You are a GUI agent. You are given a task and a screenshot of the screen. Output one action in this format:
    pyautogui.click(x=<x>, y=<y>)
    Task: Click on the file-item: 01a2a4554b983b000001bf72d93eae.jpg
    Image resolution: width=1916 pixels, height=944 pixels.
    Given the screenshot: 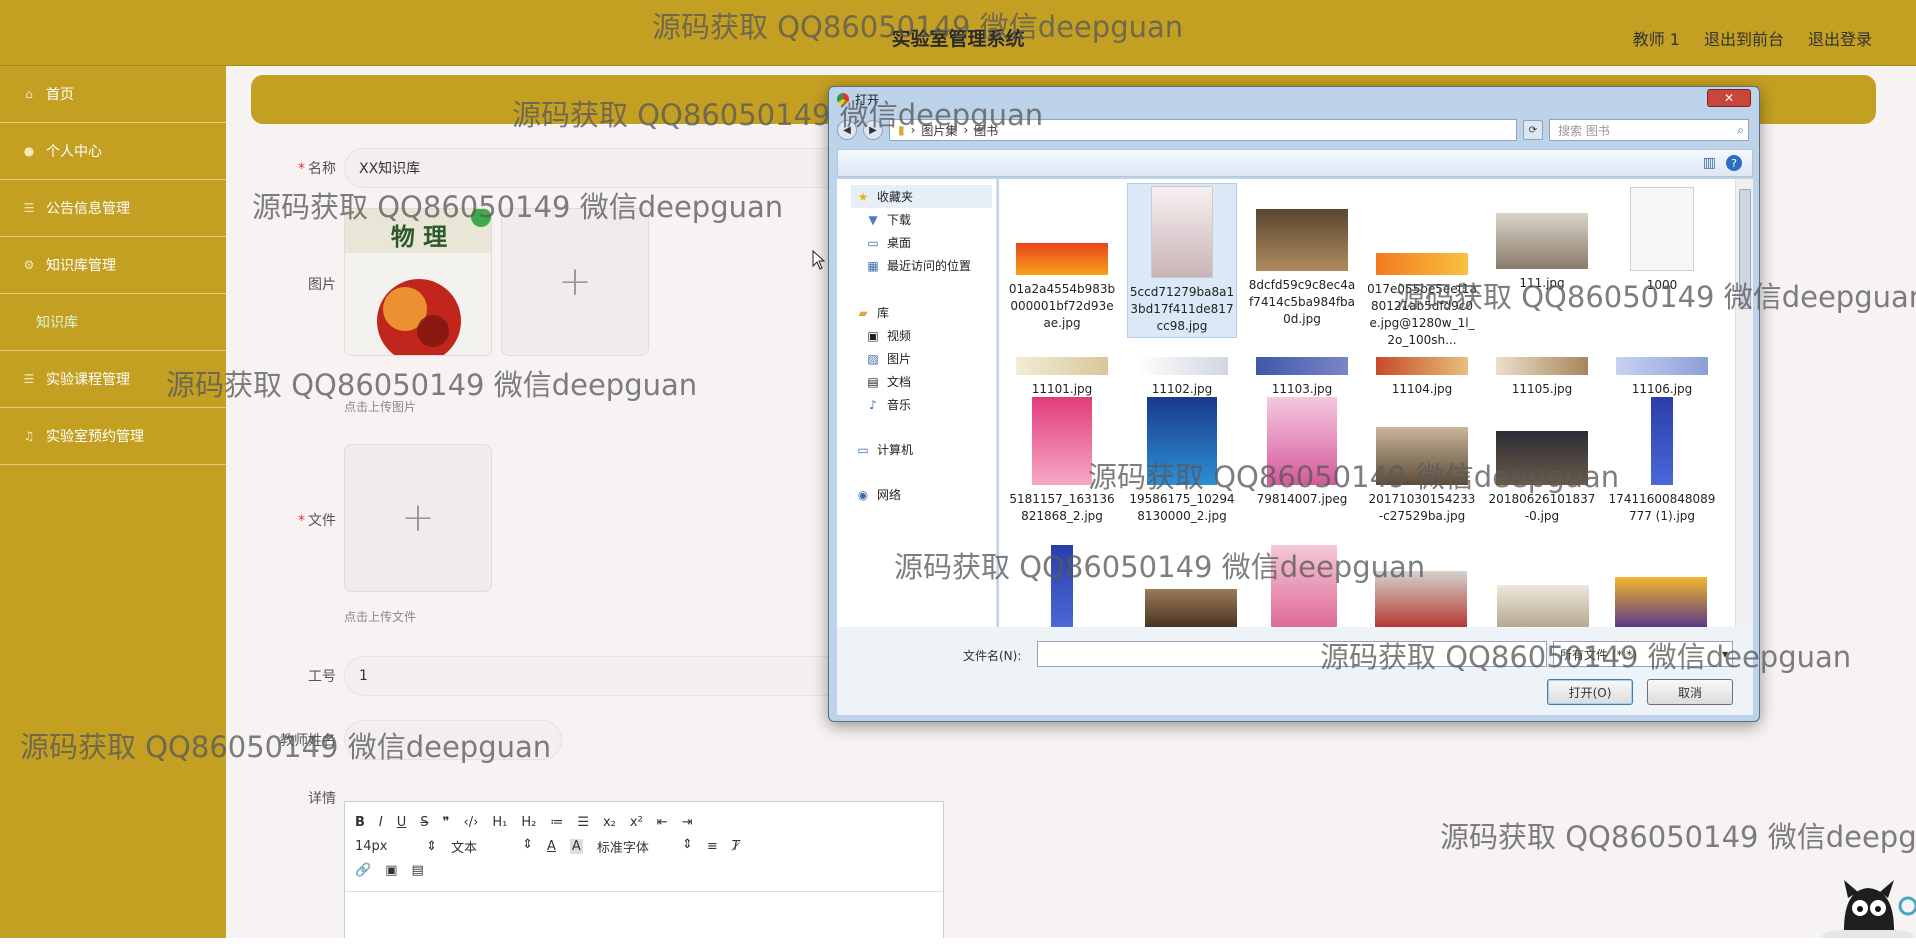 What is the action you would take?
    pyautogui.click(x=1062, y=287)
    